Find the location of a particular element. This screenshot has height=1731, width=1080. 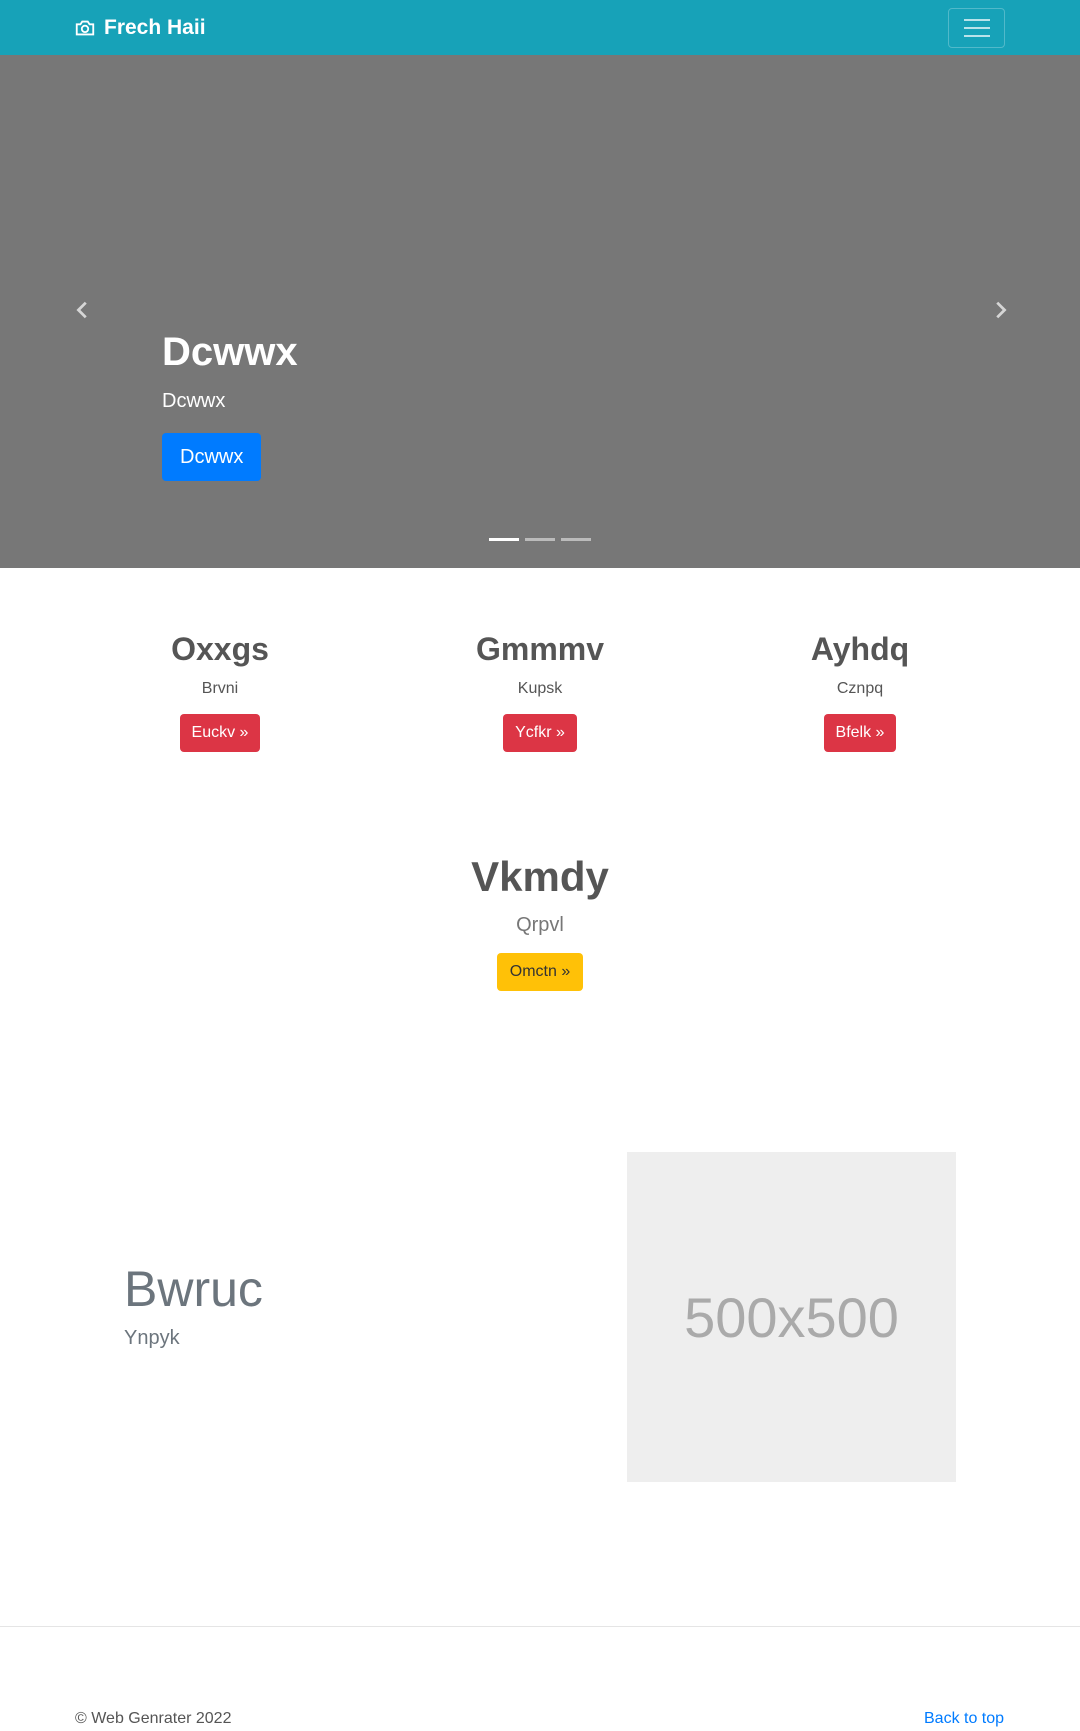

column-1: Oxxgs Brvni Euckv » is located at coordinates (220, 691).